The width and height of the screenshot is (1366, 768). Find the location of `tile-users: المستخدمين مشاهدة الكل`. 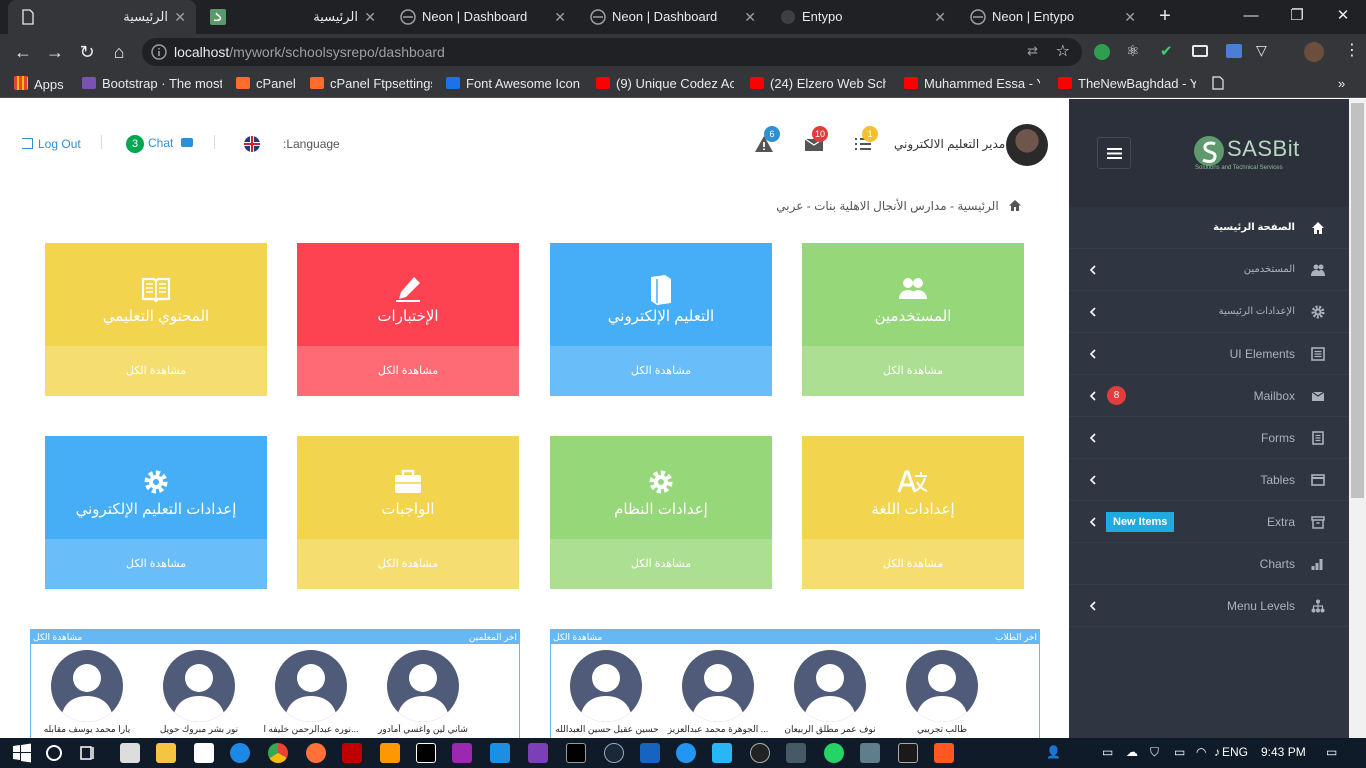

tile-users: المستخدمين مشاهدة الكل is located at coordinates (913, 319).